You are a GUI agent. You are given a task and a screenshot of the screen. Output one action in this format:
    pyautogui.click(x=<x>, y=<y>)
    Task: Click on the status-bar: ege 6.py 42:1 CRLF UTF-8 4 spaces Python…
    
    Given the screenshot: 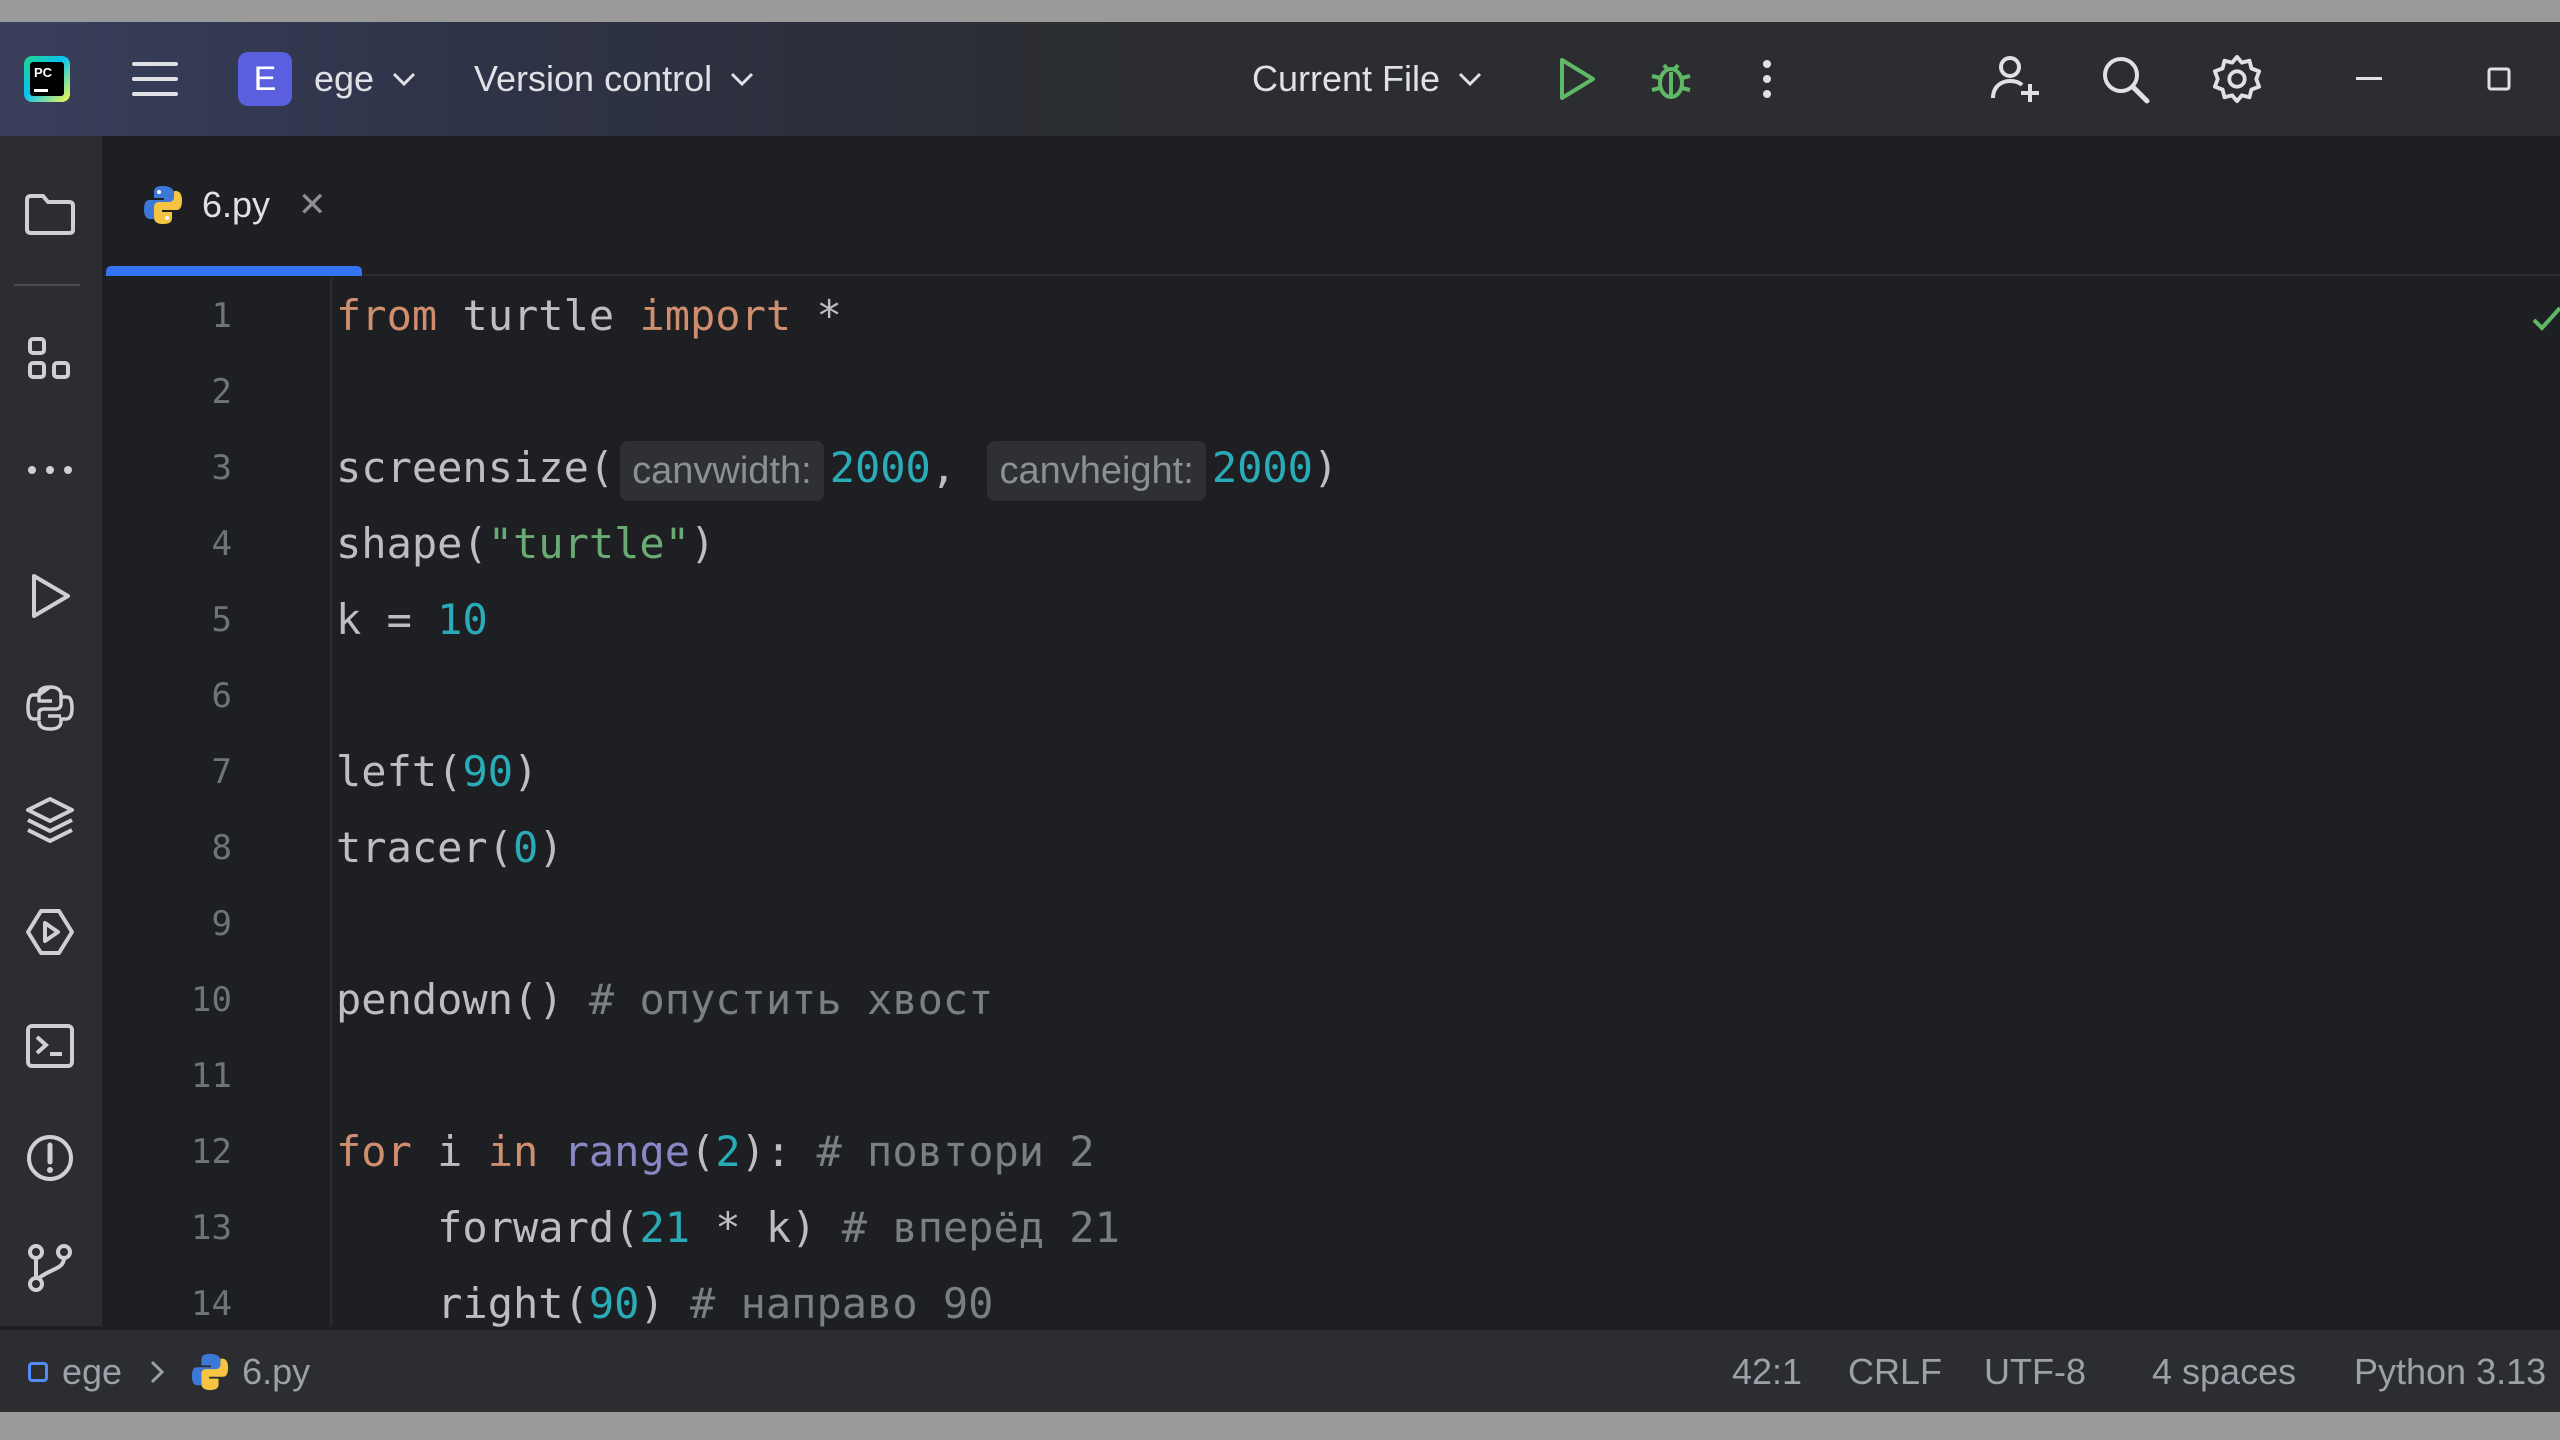 What is the action you would take?
    pyautogui.click(x=1280, y=1370)
    